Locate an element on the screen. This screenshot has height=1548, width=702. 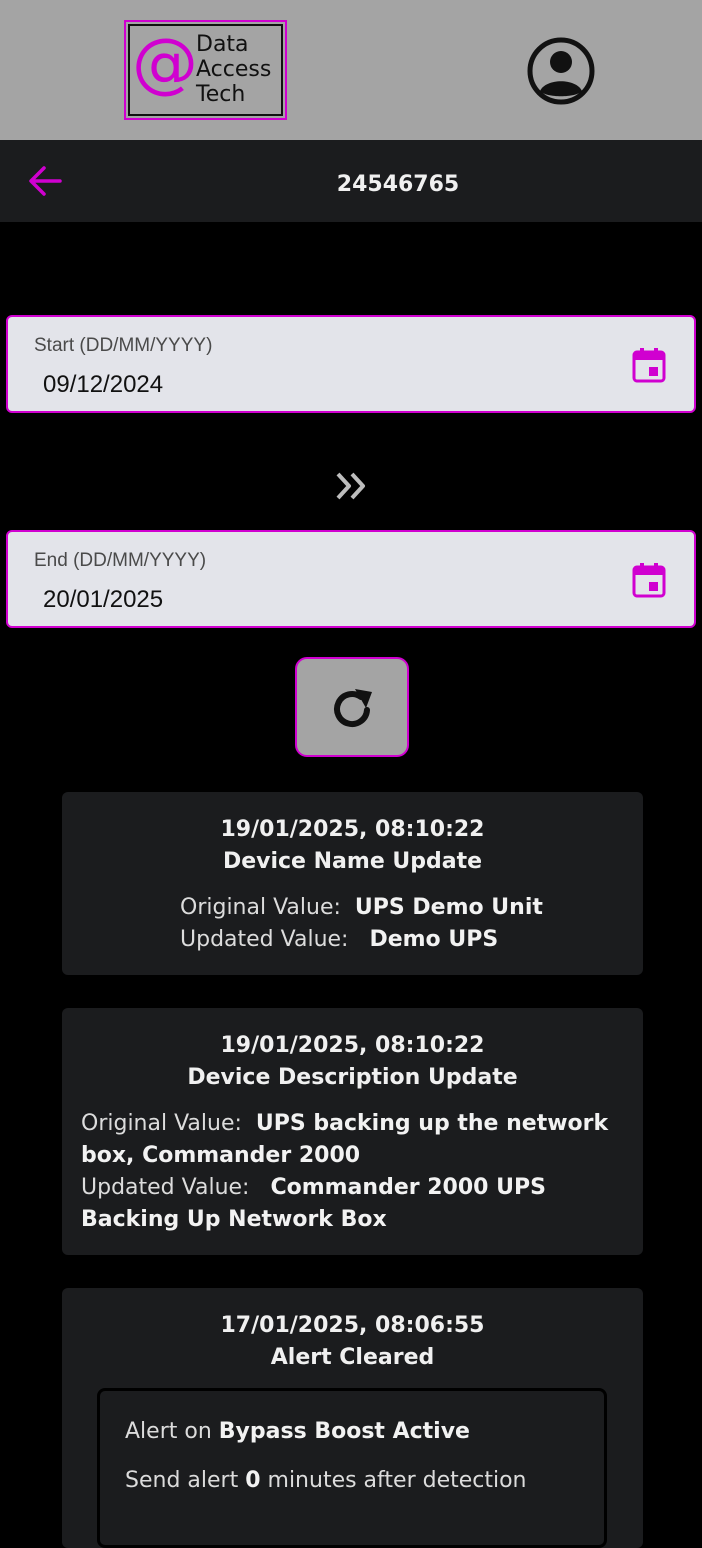
send-alert-row: Send alert 0 minutes after detection is located at coordinates (326, 1480).